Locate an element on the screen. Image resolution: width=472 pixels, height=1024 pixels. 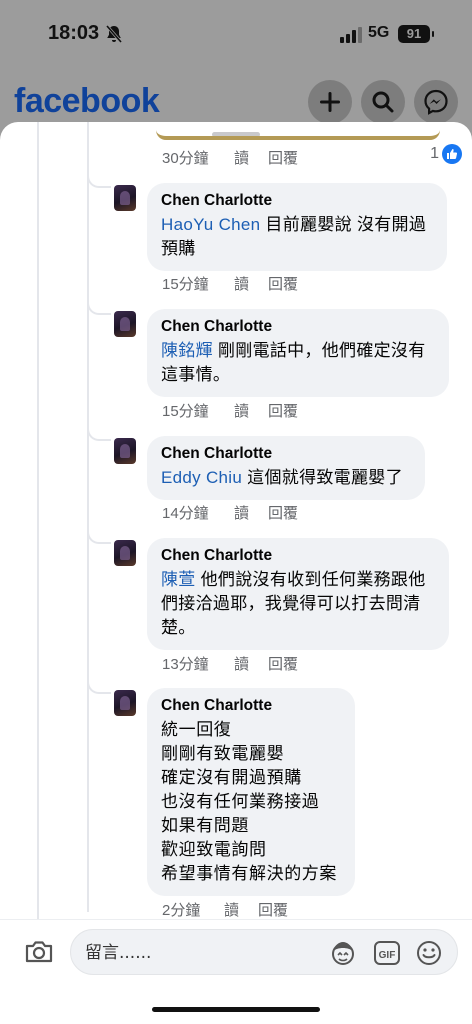
comment-text: 陳萱 他們說沒有收到任何業務跟他 們接洽過耶，我覺得可以打去問清 楚。 is located at coordinates (293, 603).